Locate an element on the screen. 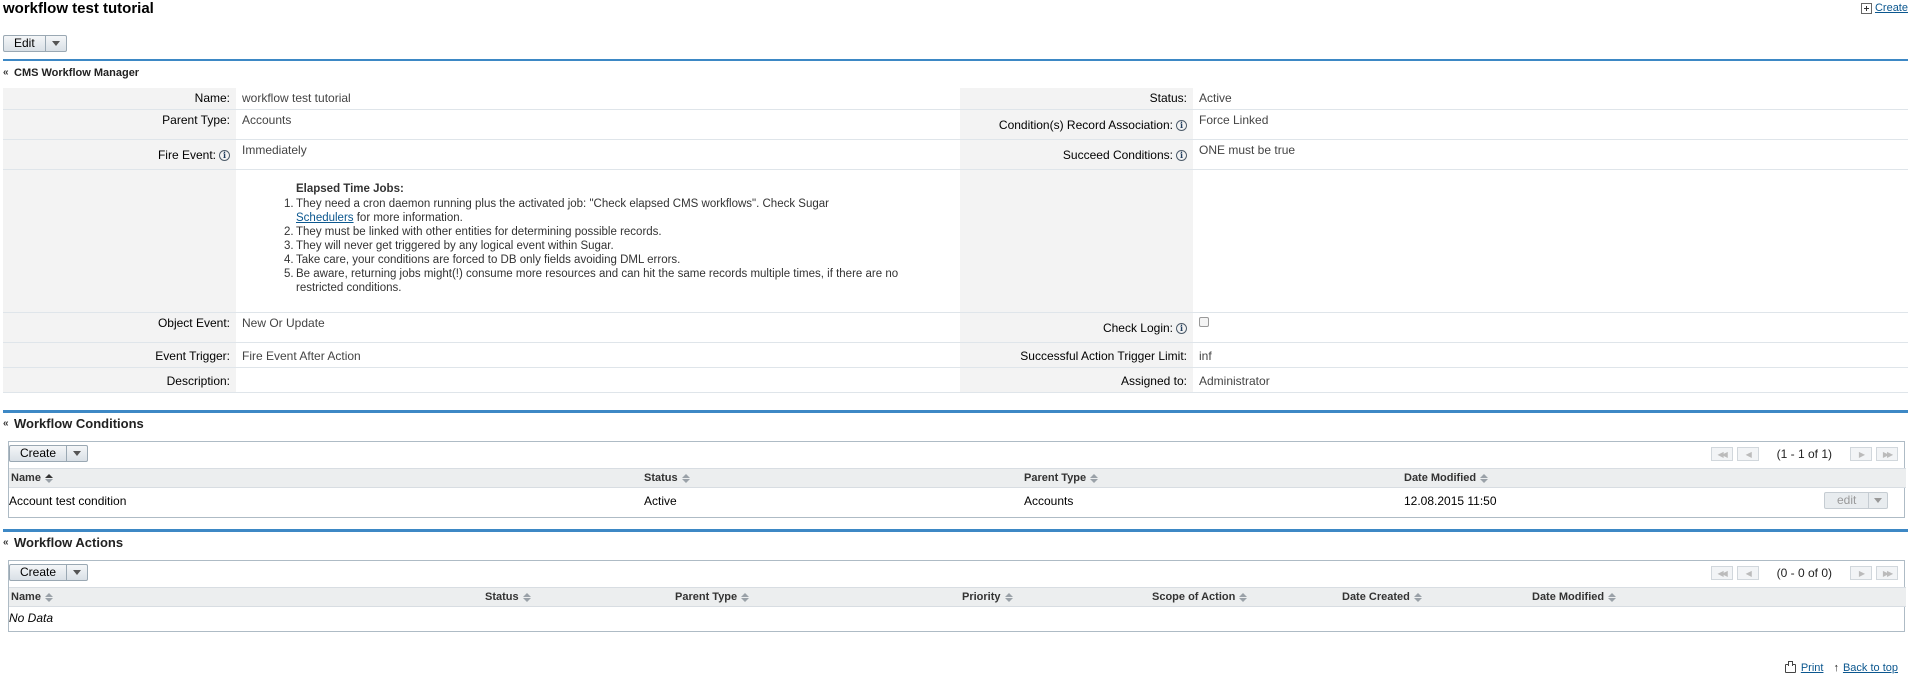  panel-toggle-workflow-conditions: « Workflow Conditions is located at coordinates (73, 423).